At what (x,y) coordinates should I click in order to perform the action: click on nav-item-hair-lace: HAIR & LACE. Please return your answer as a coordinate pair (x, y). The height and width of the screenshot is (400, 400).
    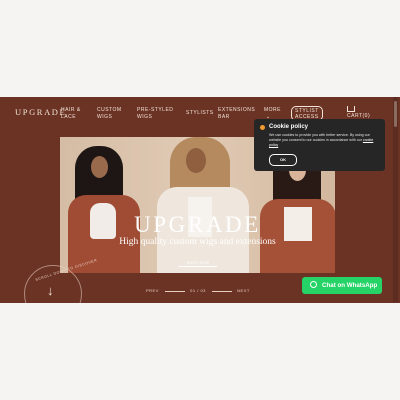
    Looking at the image, I should click on (71, 114).